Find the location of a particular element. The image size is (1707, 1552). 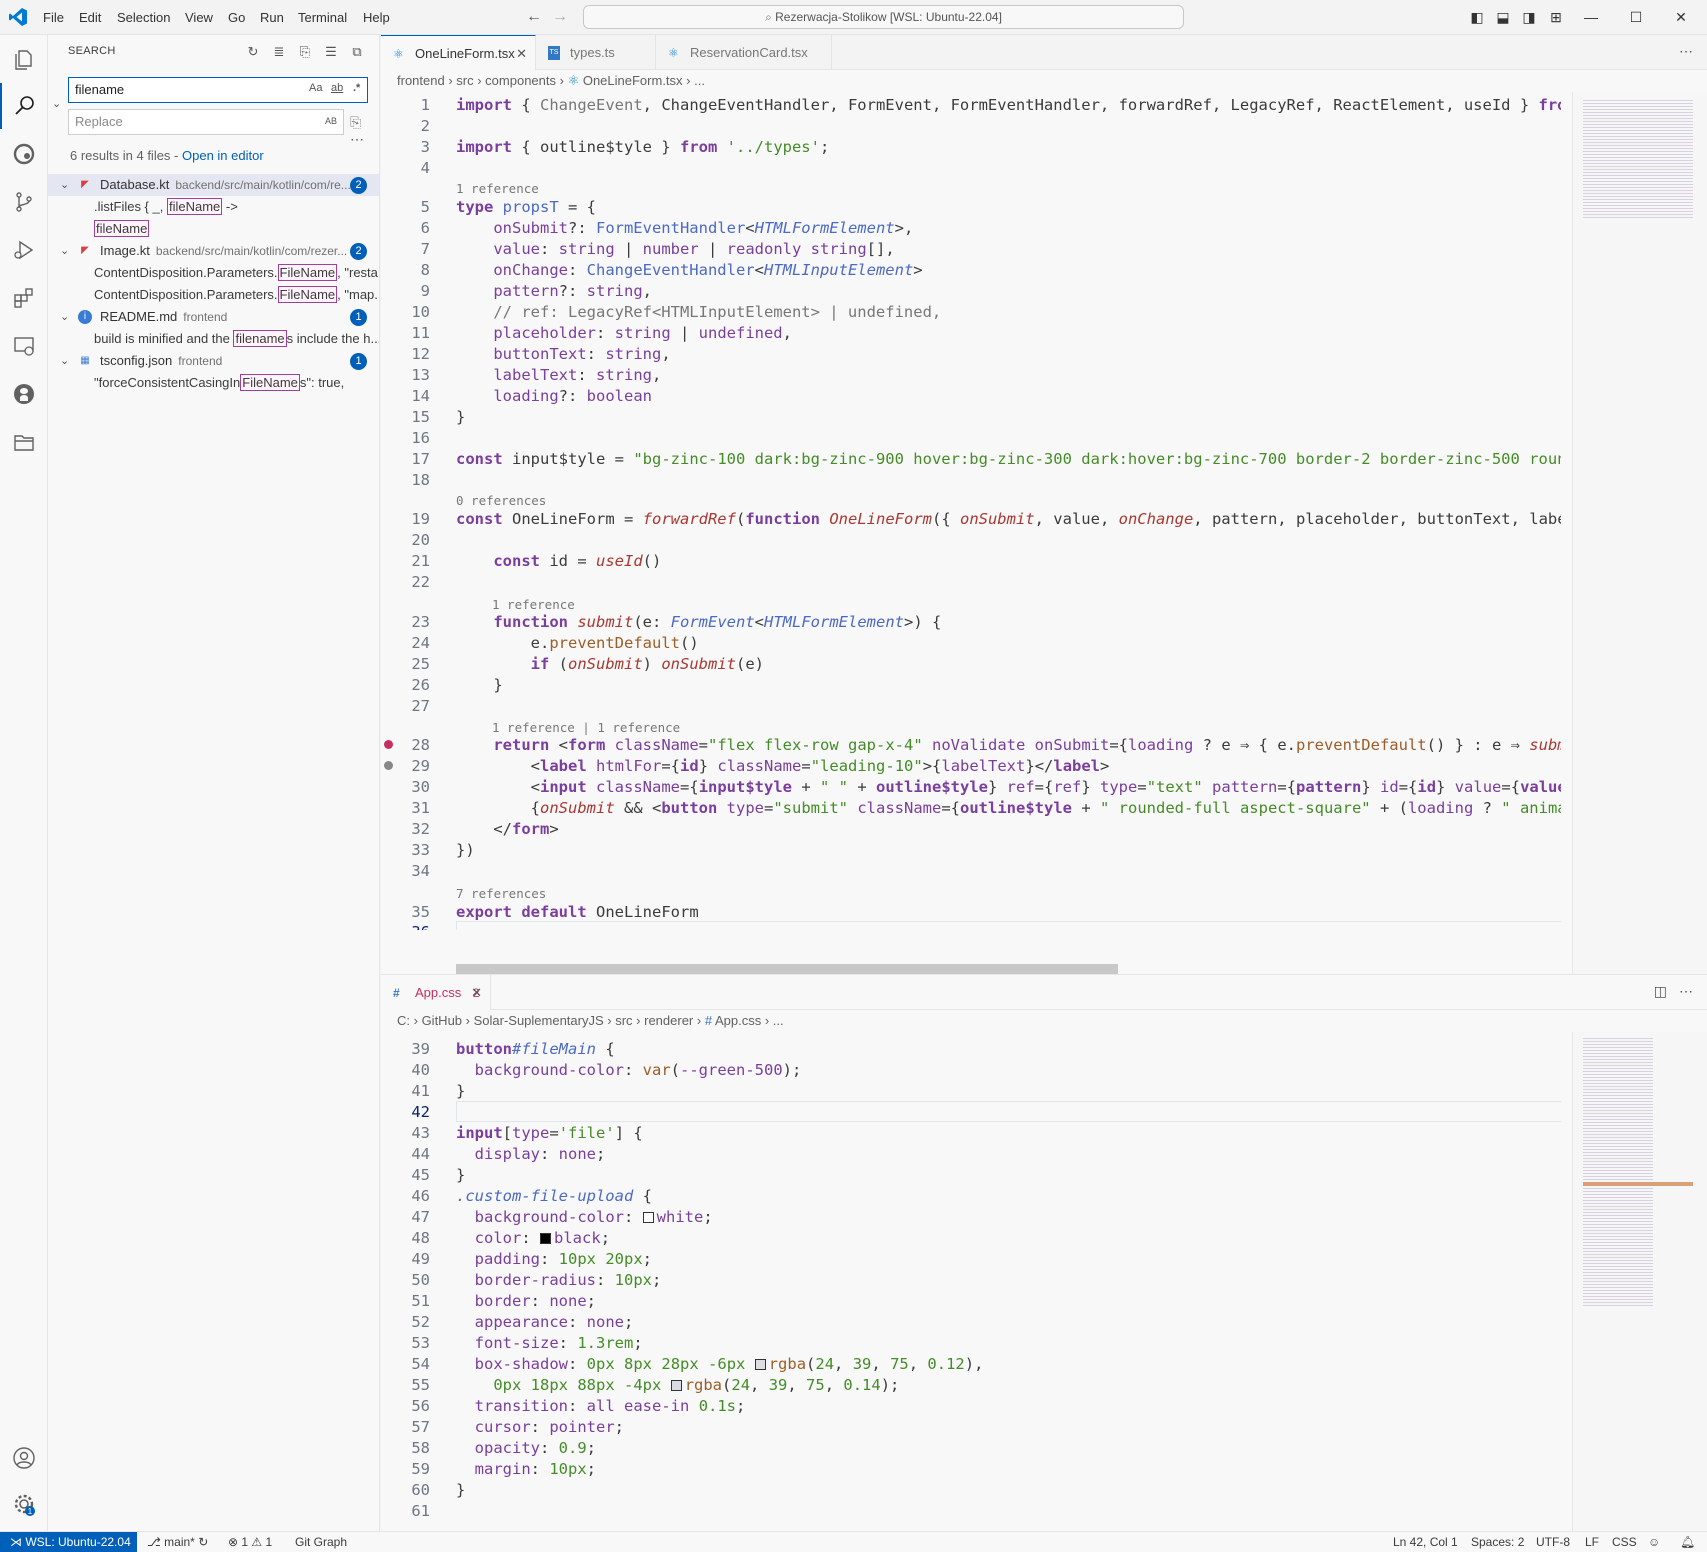

new-search-editor-icon: ⎘ is located at coordinates (305, 52).